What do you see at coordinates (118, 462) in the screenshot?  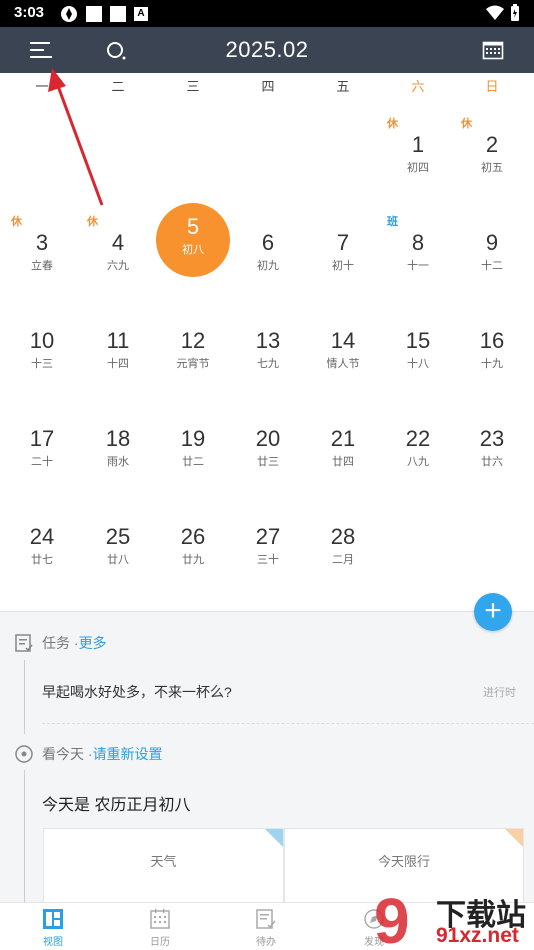 I see `lunar-date: 雨水` at bounding box center [118, 462].